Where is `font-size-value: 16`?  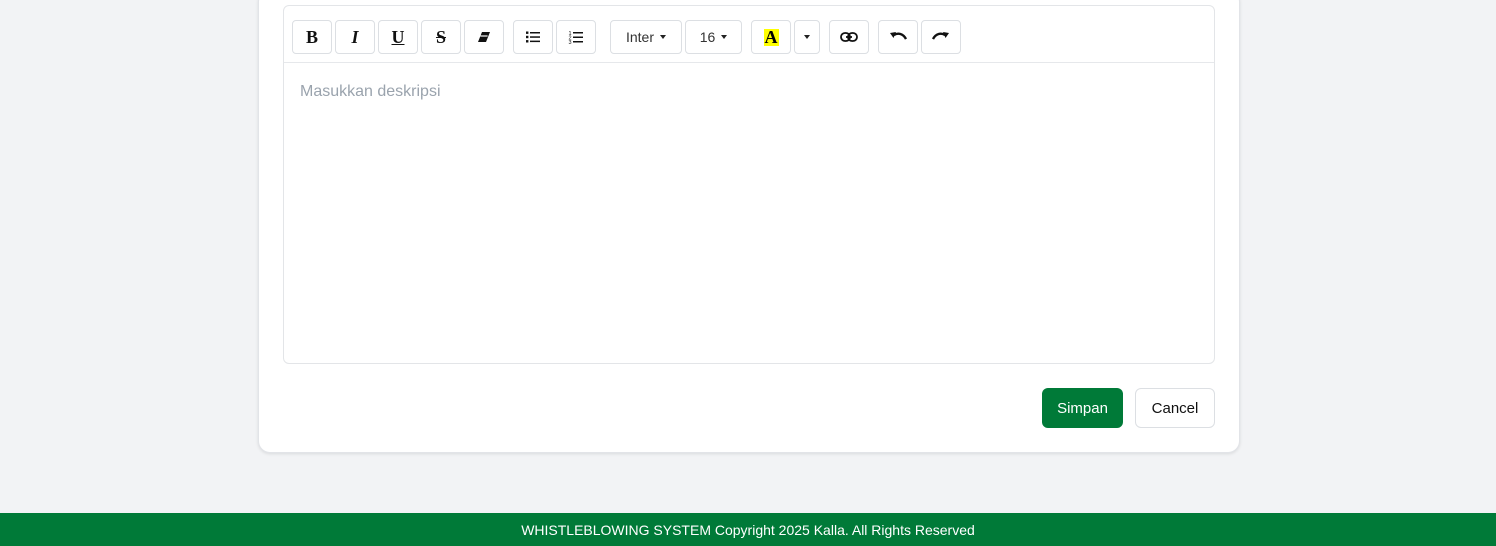
font-size-value: 16 is located at coordinates (707, 37).